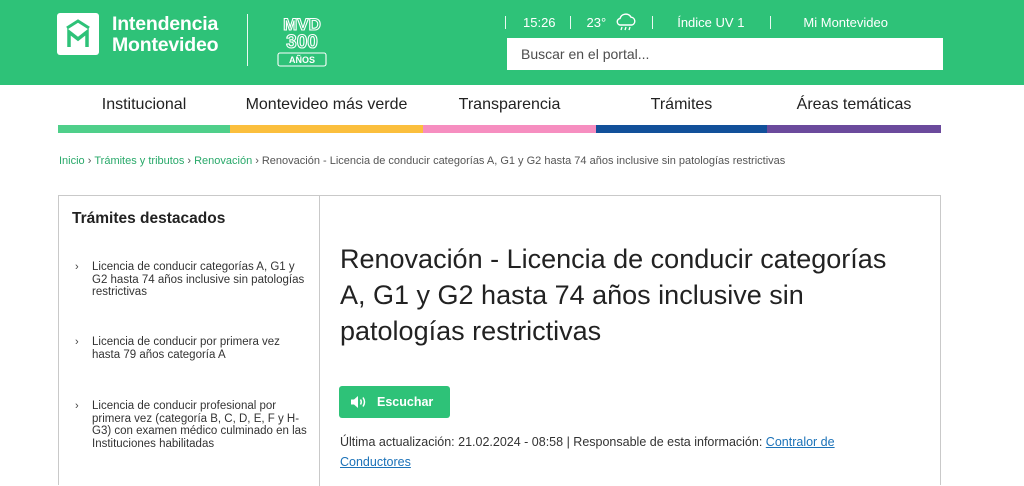  Describe the element at coordinates (613, 22) in the screenshot. I see `weather-widget: 23°` at that location.